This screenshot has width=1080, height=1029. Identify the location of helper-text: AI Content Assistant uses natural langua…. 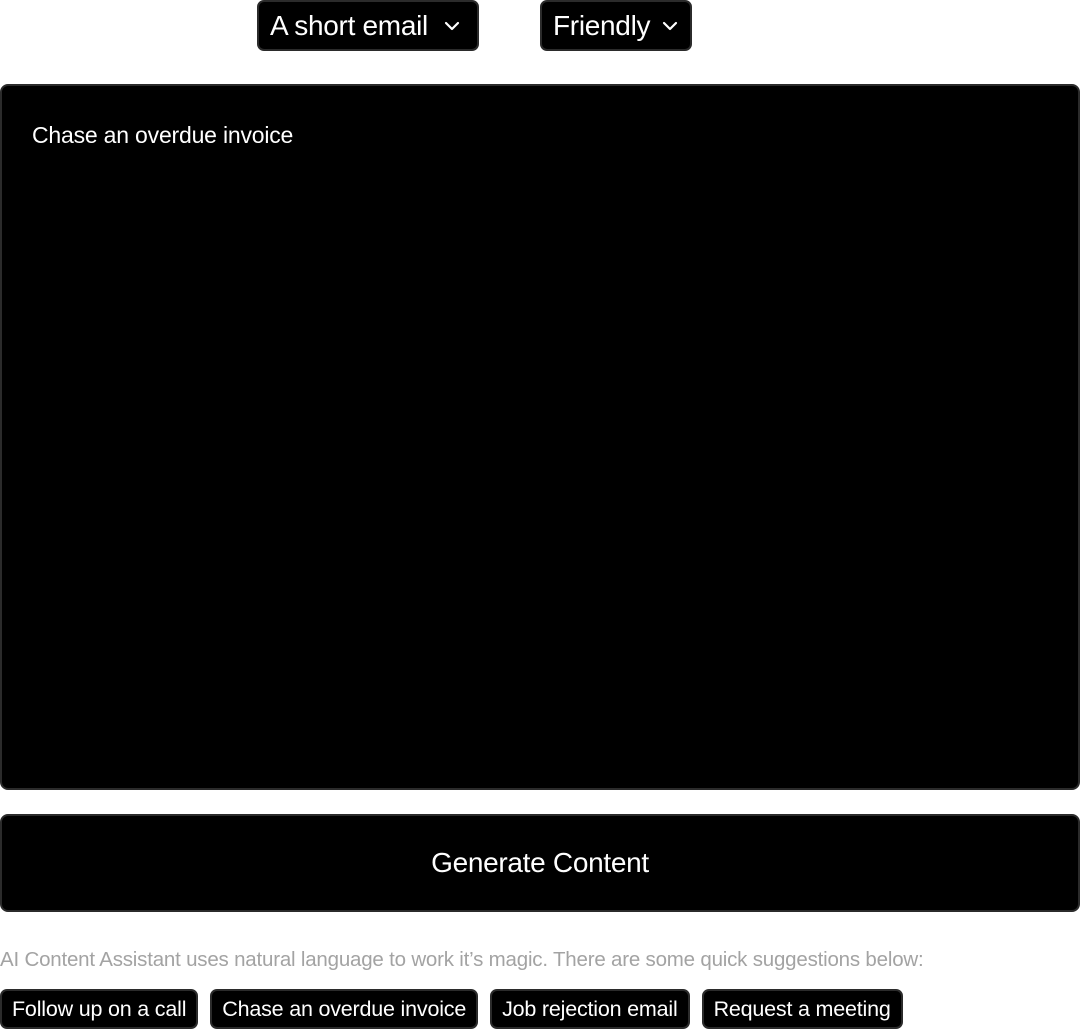
(462, 959).